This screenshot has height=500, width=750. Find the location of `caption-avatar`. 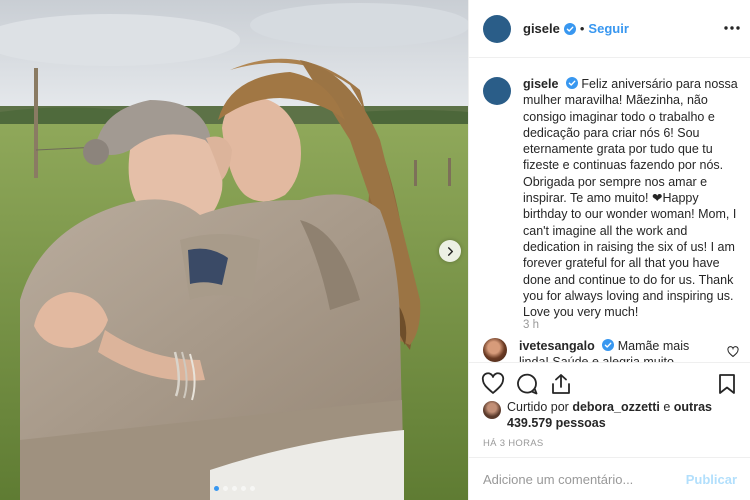

caption-avatar is located at coordinates (497, 91).